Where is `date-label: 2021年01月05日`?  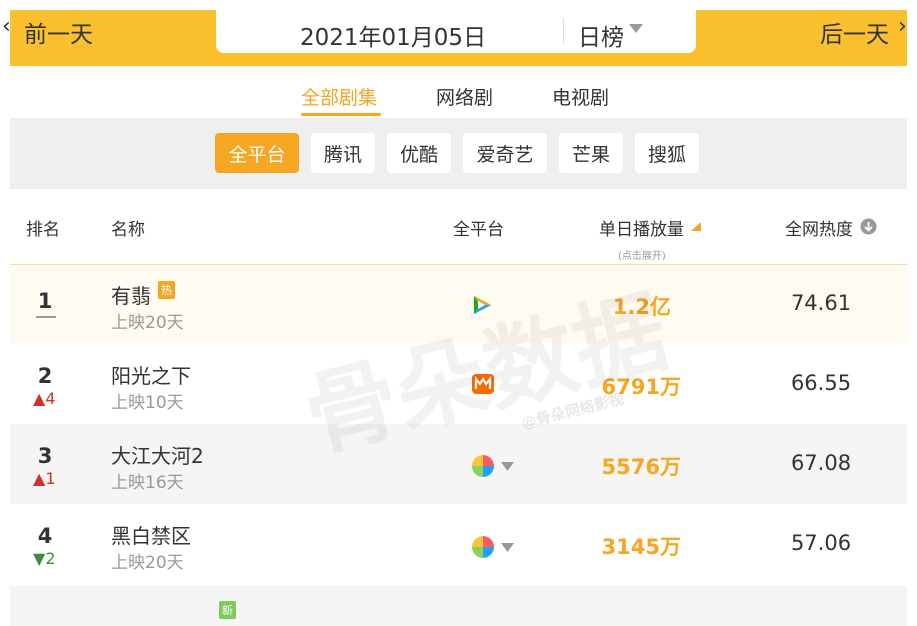
date-label: 2021年01月05日 is located at coordinates (393, 35).